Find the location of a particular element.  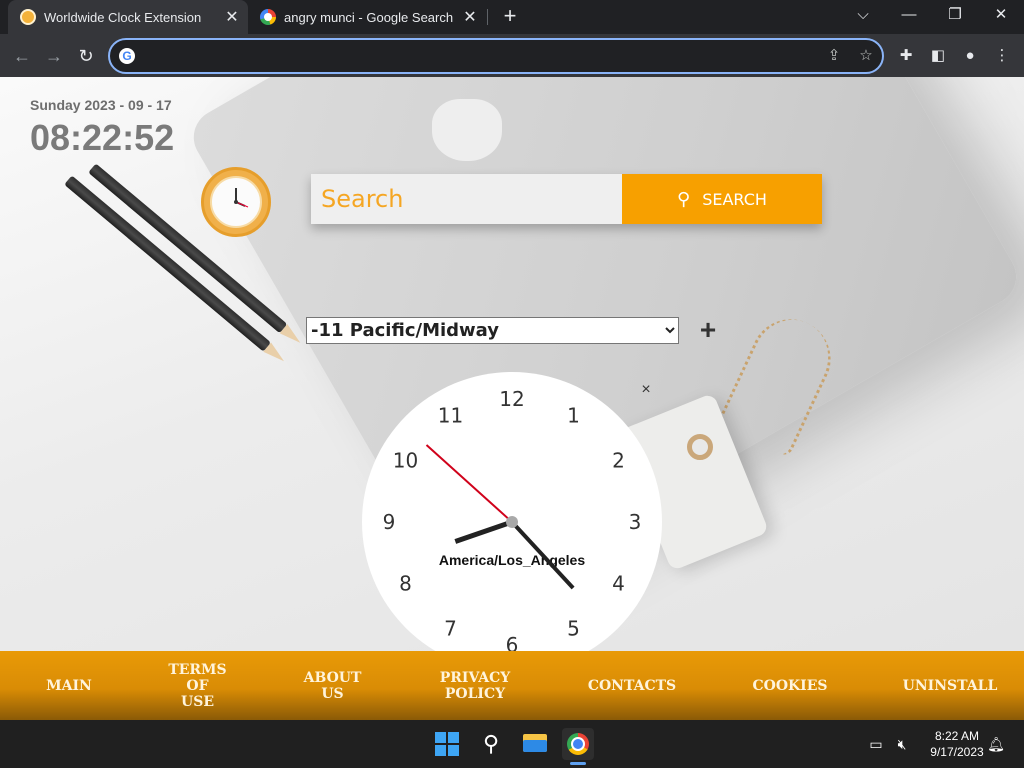

system-clock: 8:22 AM 9/17/2023 is located at coordinates (957, 744).